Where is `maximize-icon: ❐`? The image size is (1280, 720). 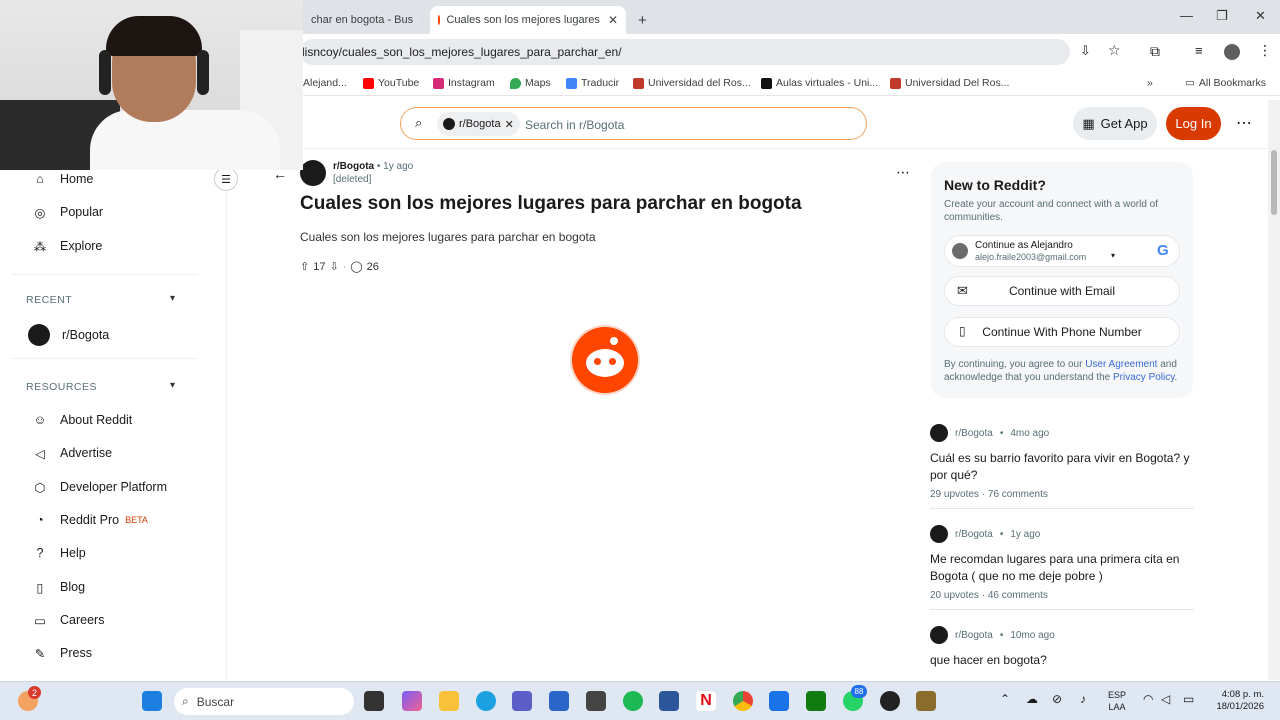 maximize-icon: ❐ is located at coordinates (1222, 16).